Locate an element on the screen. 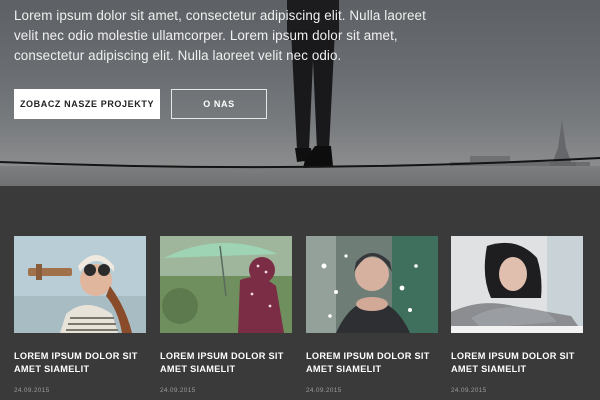 Image resolution: width=600 pixels, height=400 pixels. child-aviator-photo is located at coordinates (80, 284).